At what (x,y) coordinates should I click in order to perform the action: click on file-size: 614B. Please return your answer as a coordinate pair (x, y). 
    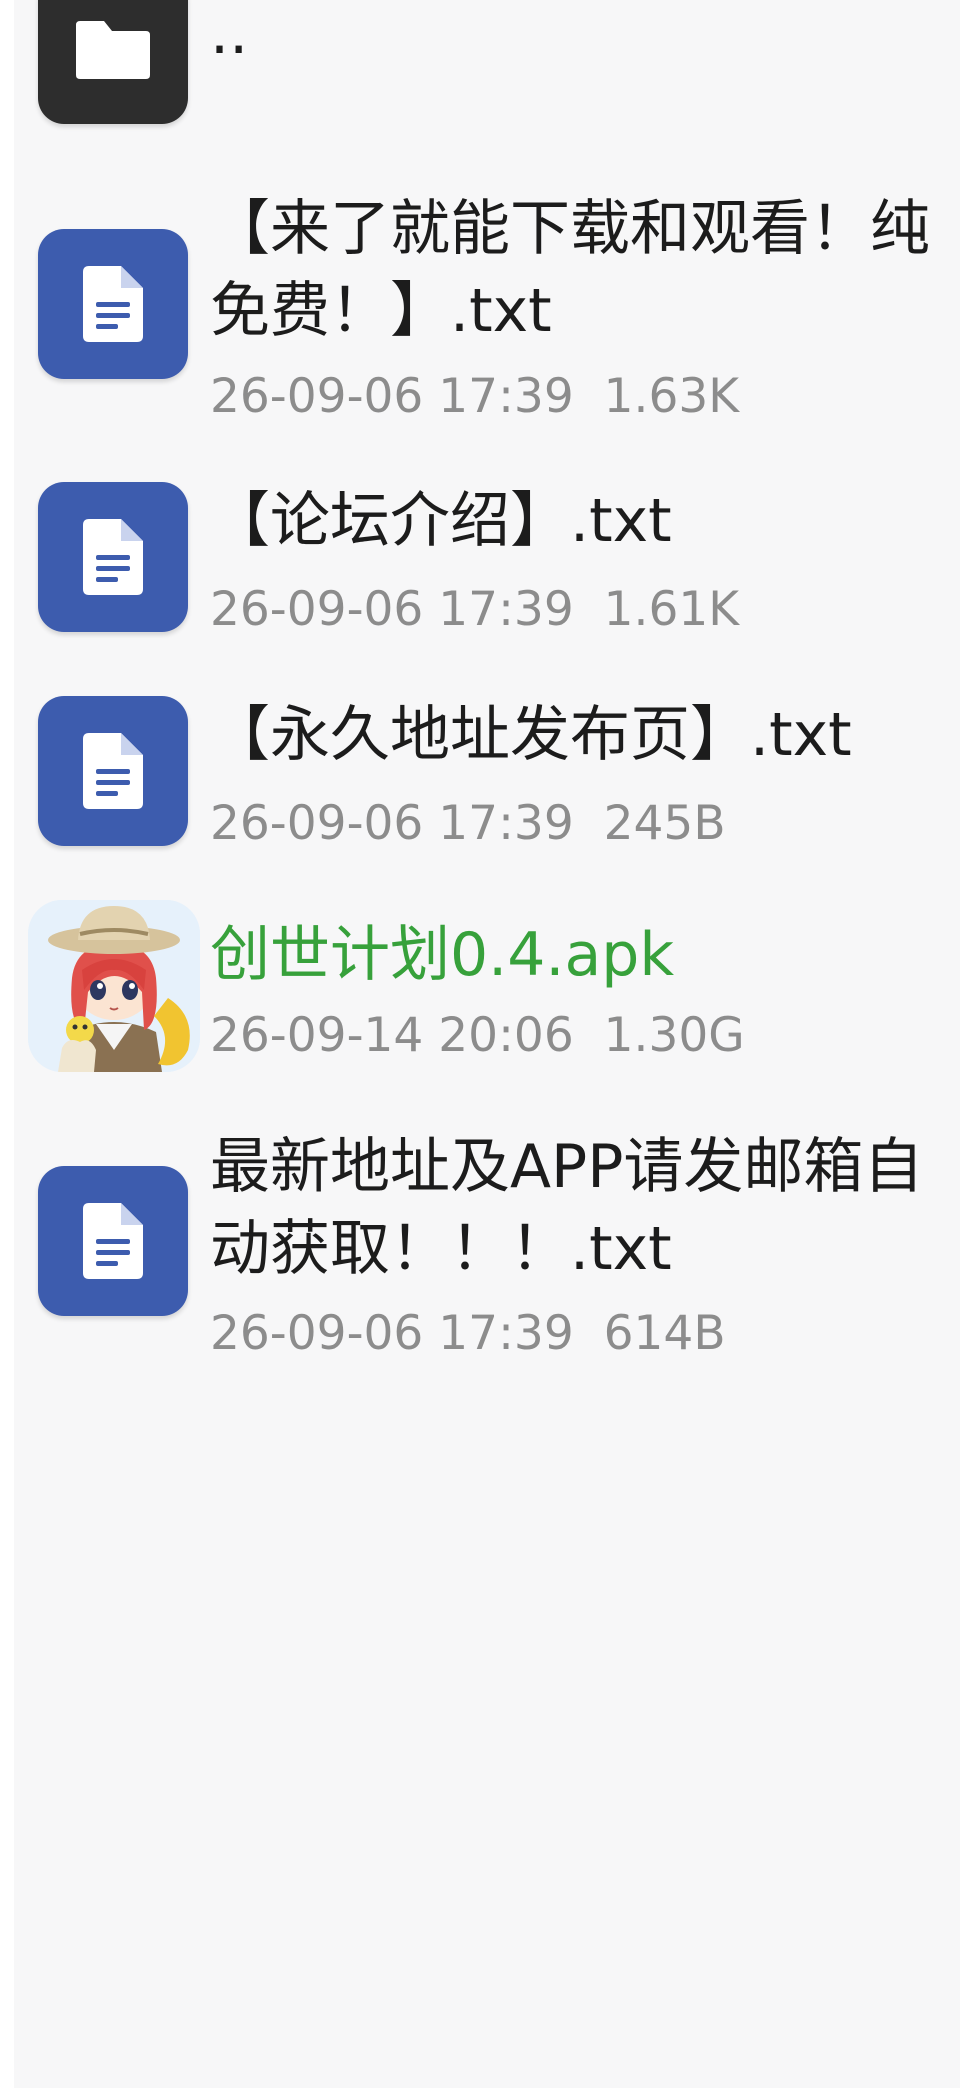
    Looking at the image, I should click on (664, 1333).